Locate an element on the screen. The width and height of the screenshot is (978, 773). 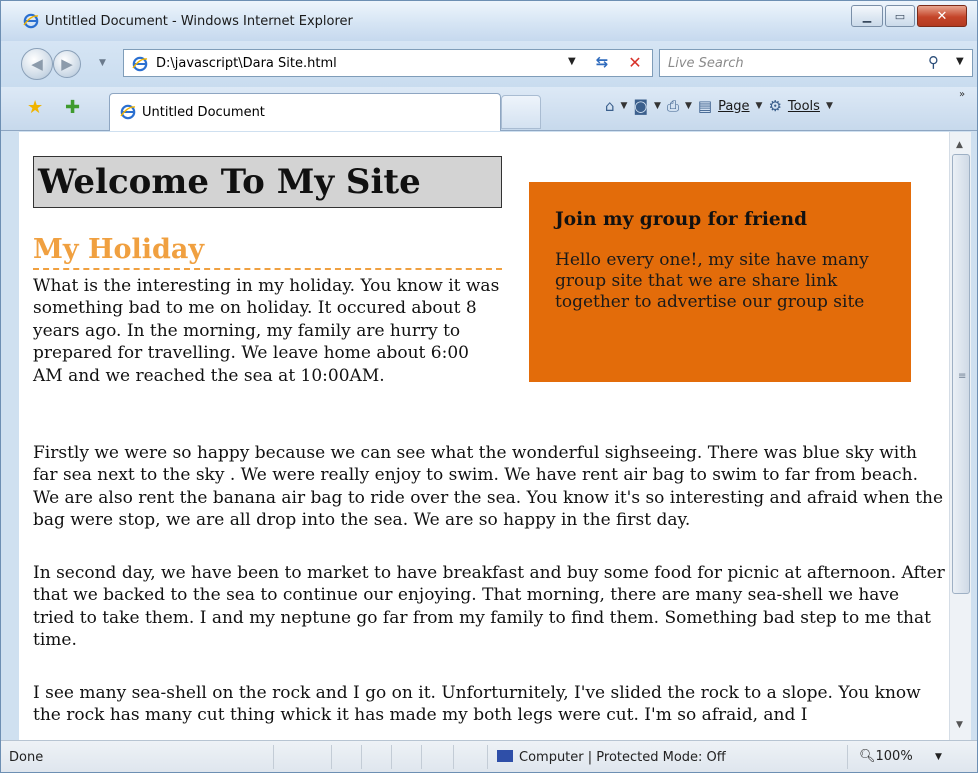
tab-ie-icon is located at coordinates (128, 112).